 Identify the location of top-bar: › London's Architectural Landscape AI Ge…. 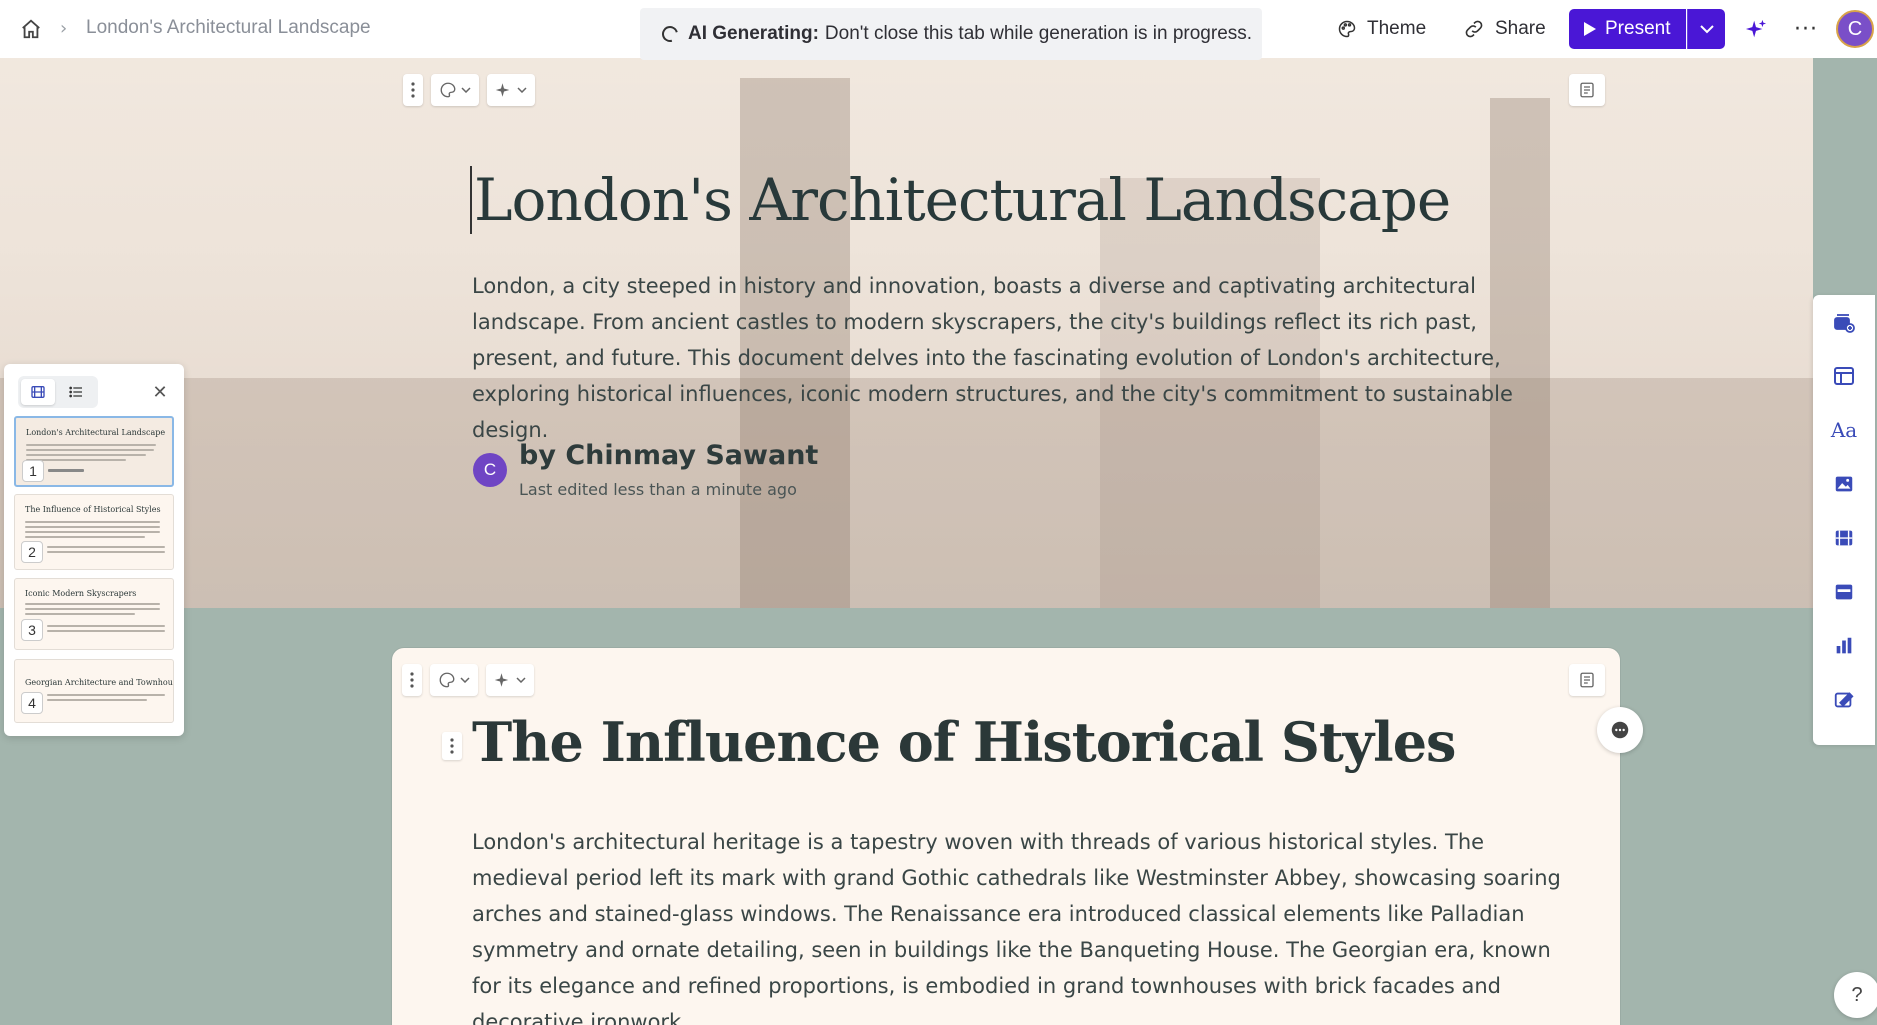
(938, 30).